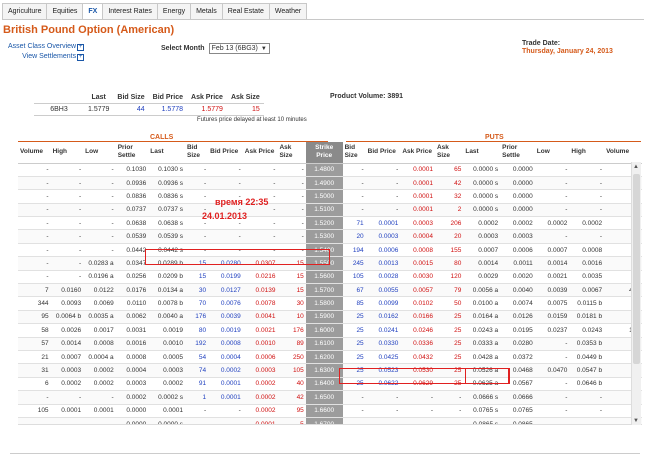 The image size is (650, 464). Describe the element at coordinates (64, 11) in the screenshot. I see `tab-equities: Equities` at that location.